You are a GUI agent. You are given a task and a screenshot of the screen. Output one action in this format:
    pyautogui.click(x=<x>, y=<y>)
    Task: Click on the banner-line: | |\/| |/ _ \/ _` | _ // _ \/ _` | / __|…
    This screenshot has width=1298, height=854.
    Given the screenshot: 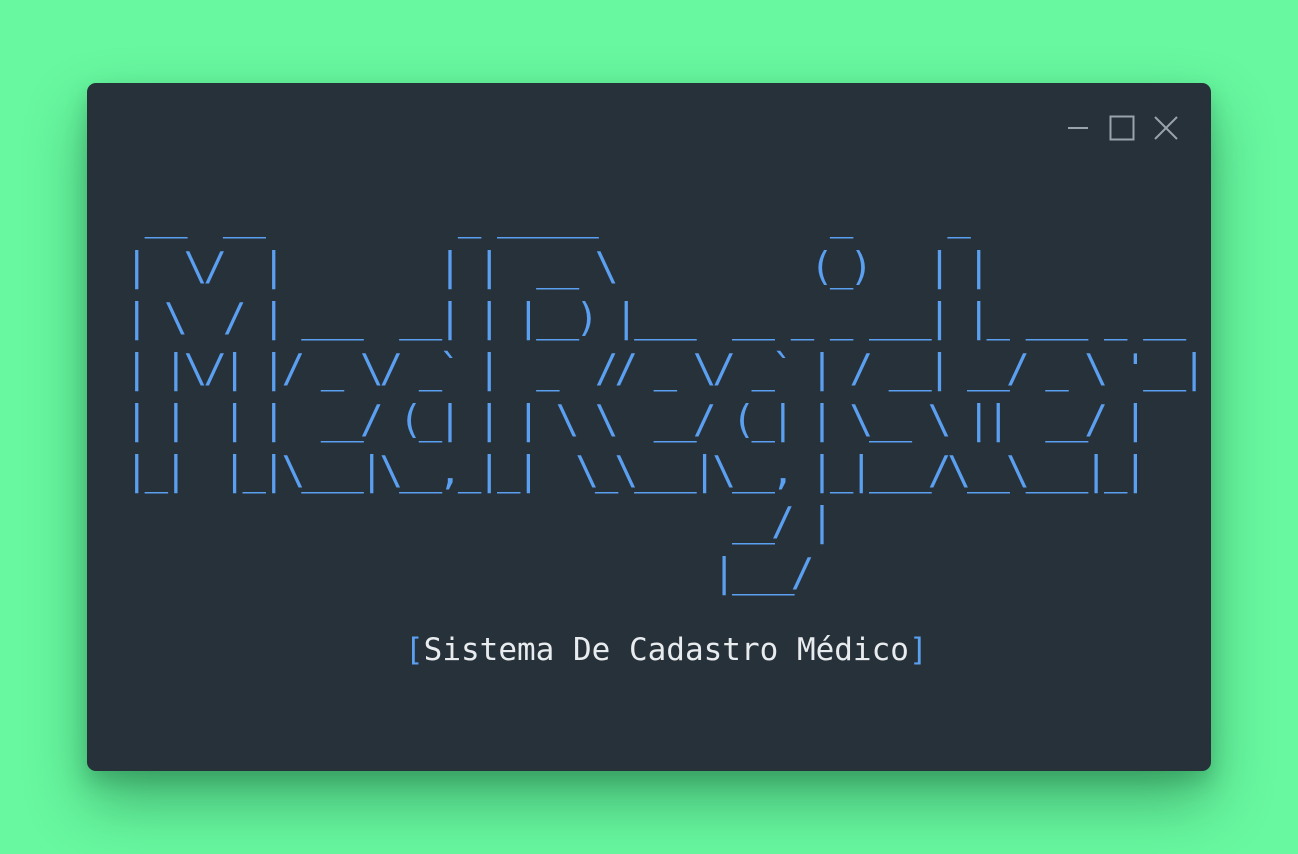 What is the action you would take?
    pyautogui.click(x=665, y=369)
    